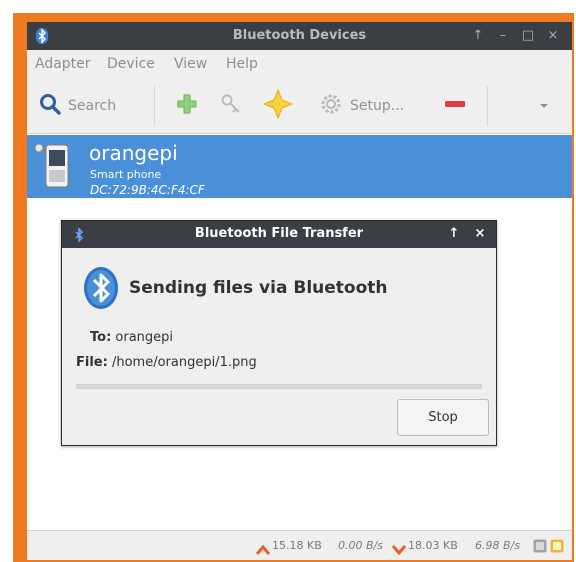 The image size is (576, 562). Describe the element at coordinates (63, 64) in the screenshot. I see `menu-adapter: Adapter` at that location.